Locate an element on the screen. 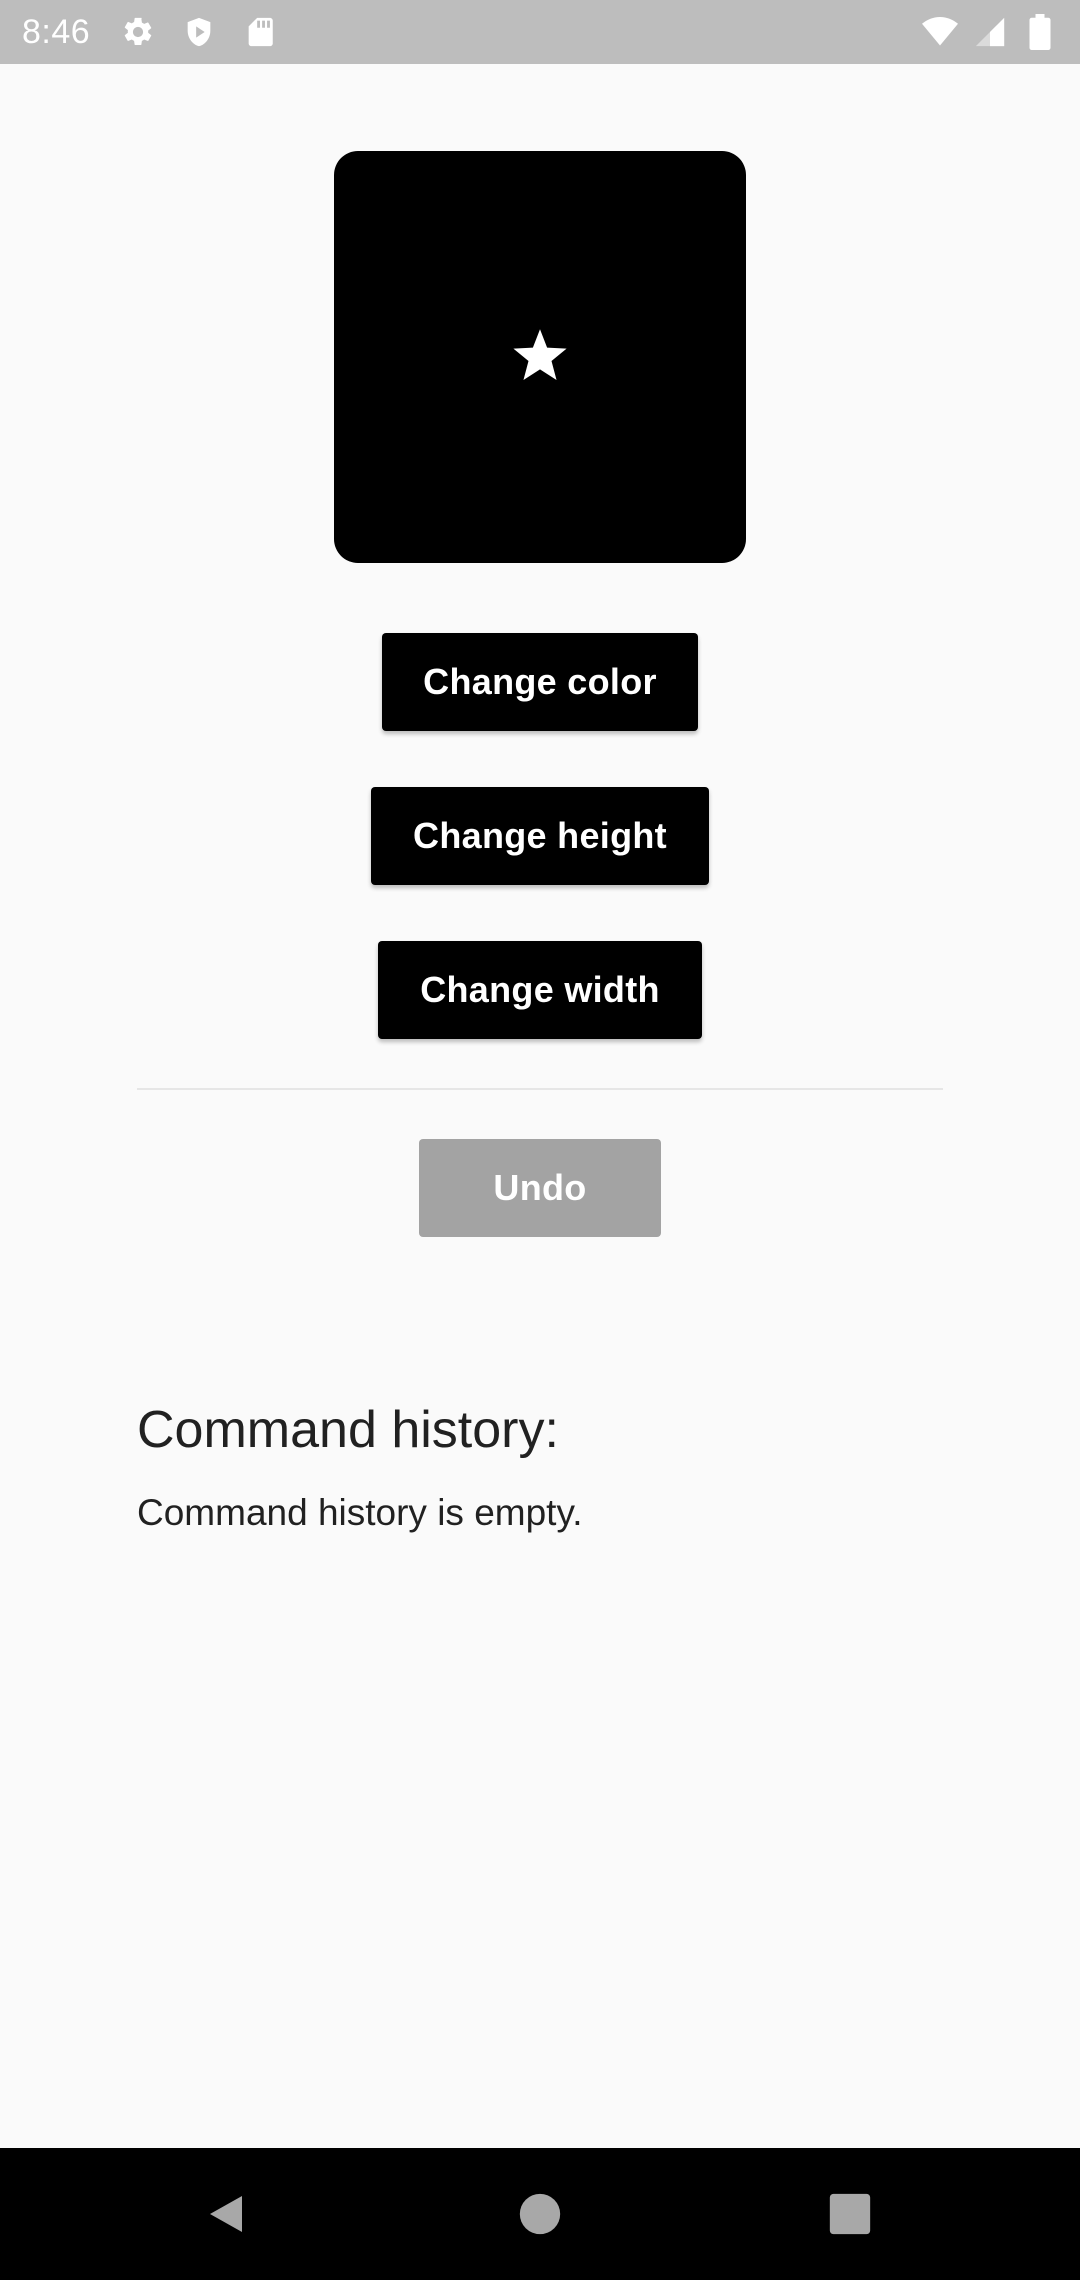 The image size is (1080, 2280). preview-box is located at coordinates (540, 357).